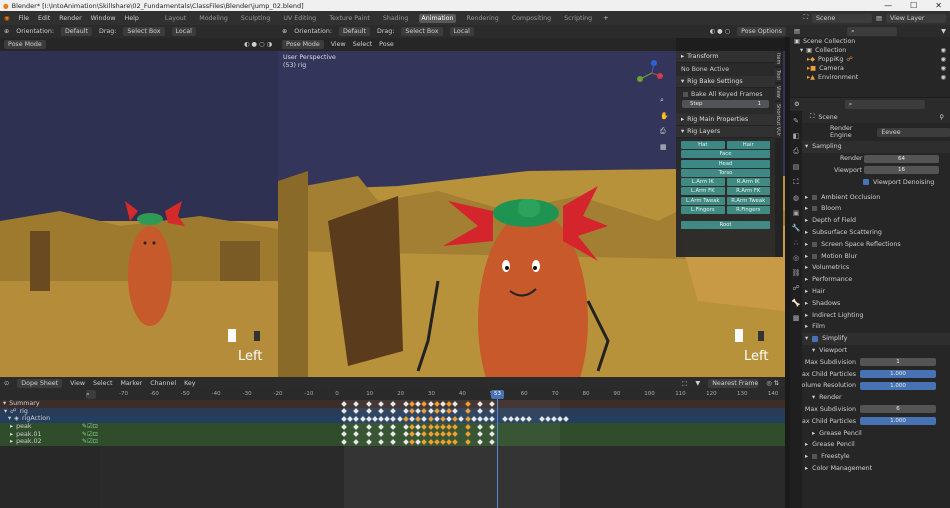 The image size is (950, 508). Describe the element at coordinates (605, 18) in the screenshot. I see `add-workspace-icon: +` at that location.